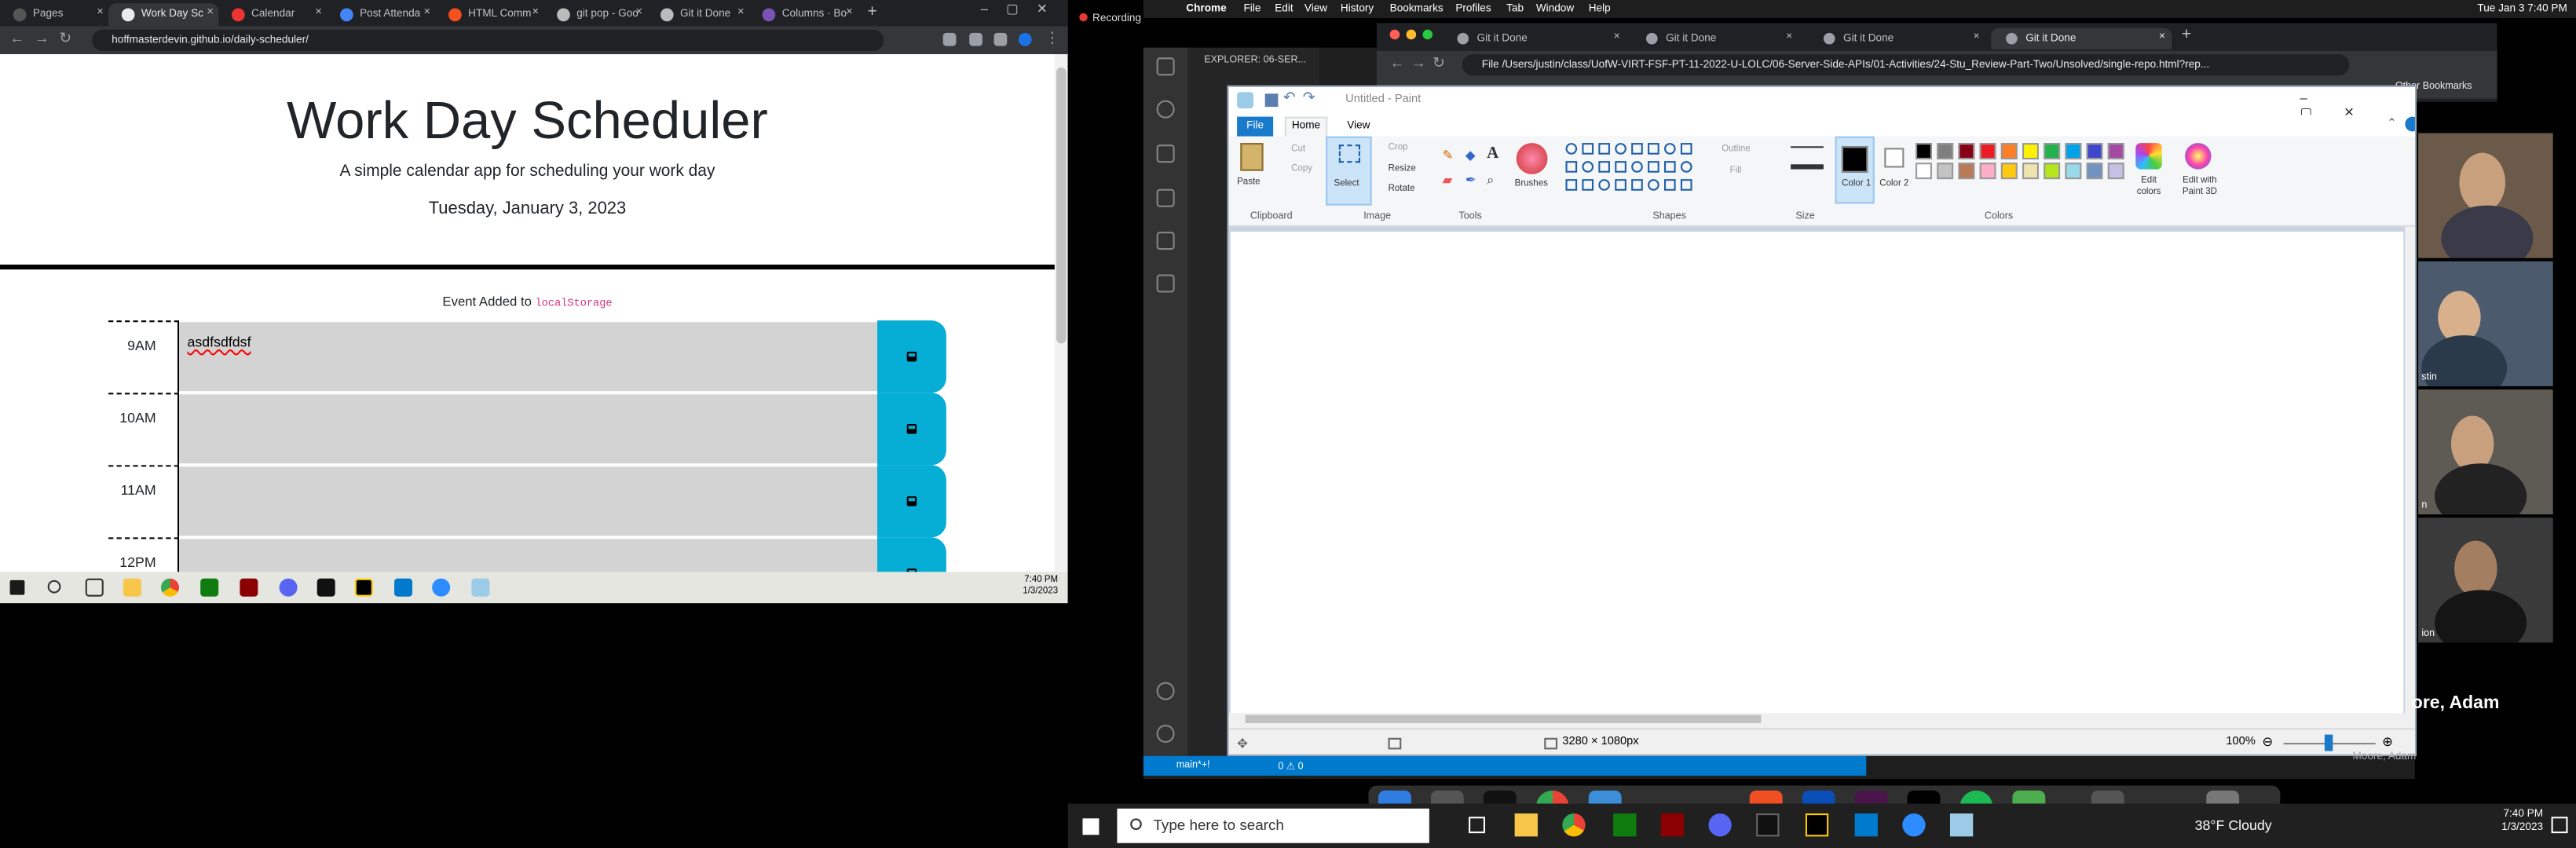 The height and width of the screenshot is (848, 2576). I want to click on paste-button: Paste, so click(1248, 182).